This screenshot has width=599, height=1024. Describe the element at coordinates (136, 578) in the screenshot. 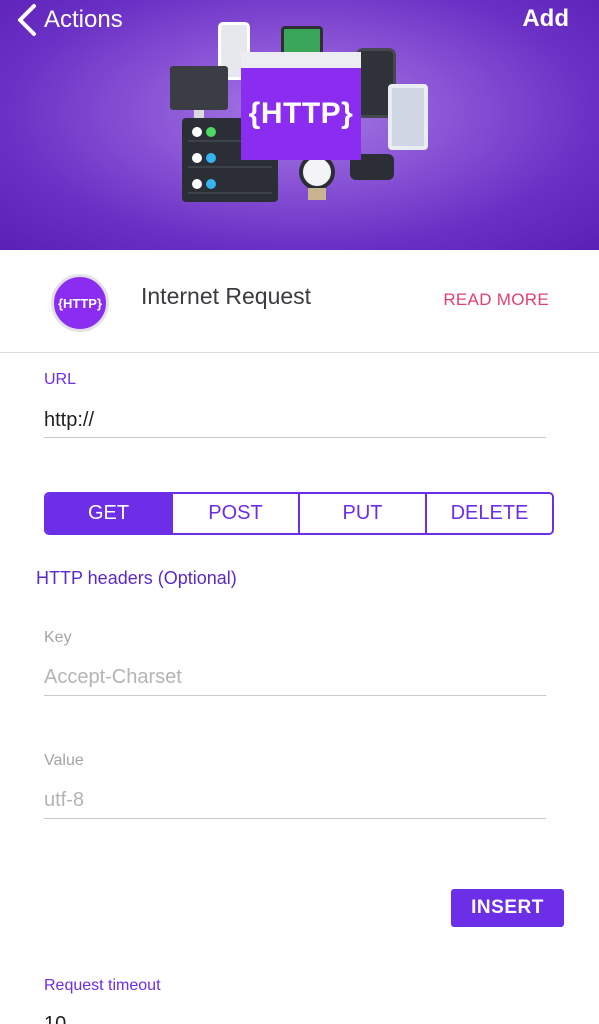

I see `http-headers-title: HTTP headers (Optional)` at that location.